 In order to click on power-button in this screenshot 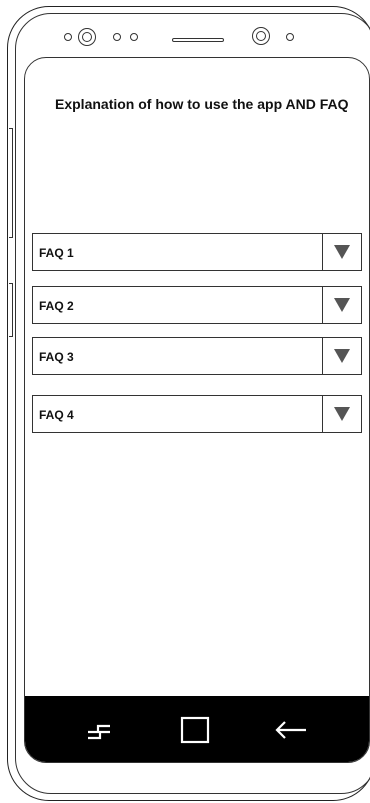, I will do `click(11, 310)`.